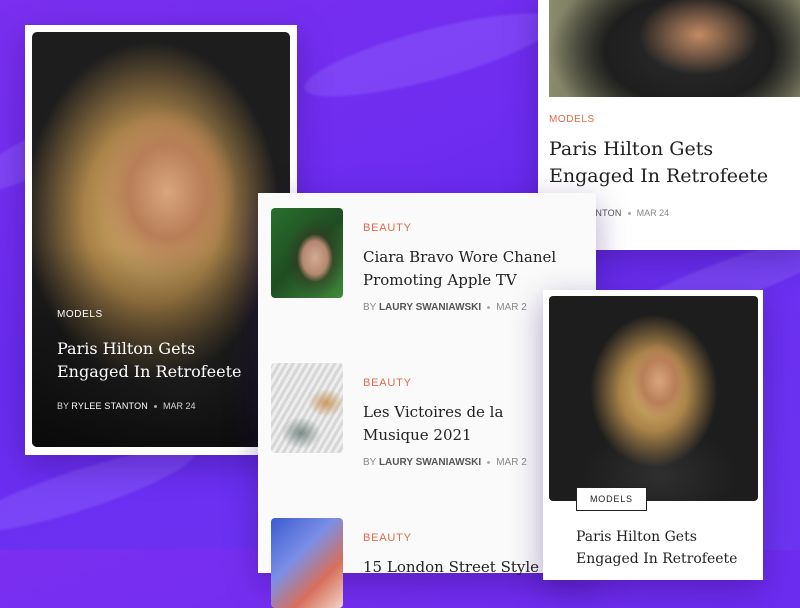 This screenshot has width=800, height=608. I want to click on article-meta: BY RYLEE STANTON MAR 24, so click(126, 406).